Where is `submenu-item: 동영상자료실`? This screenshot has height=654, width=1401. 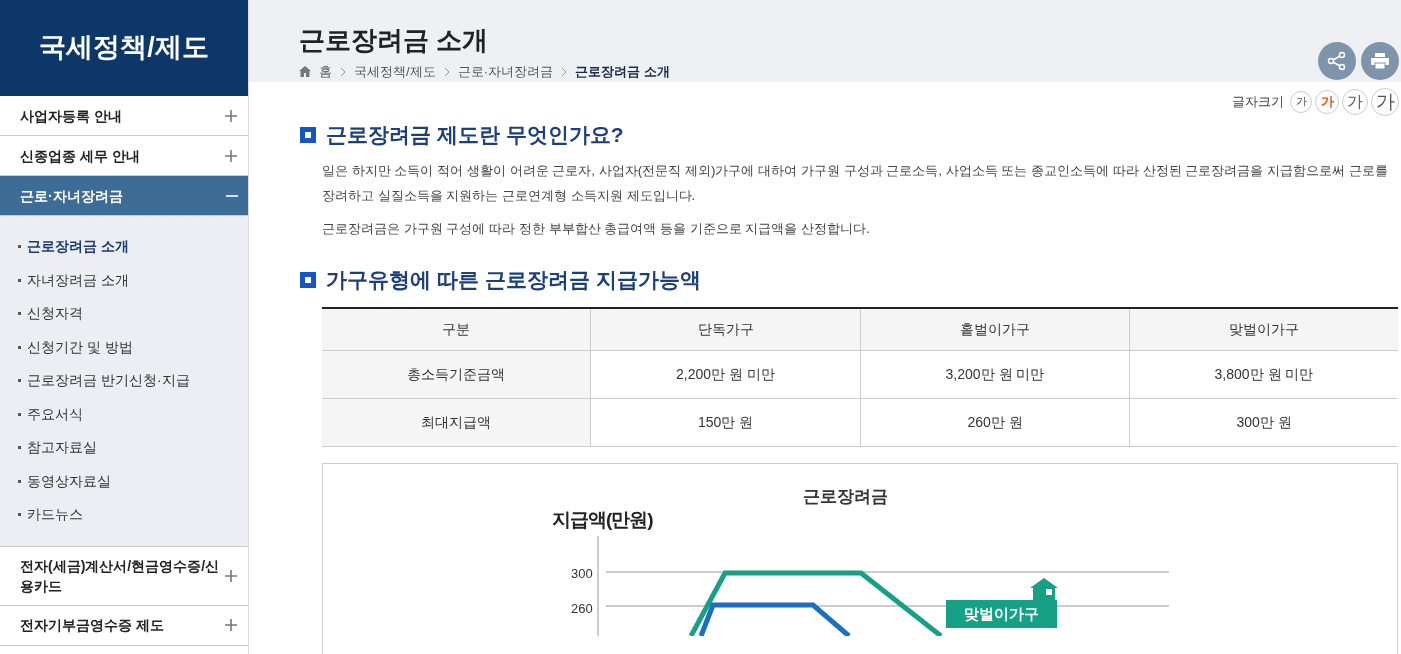
submenu-item: 동영상자료실 is located at coordinates (124, 481).